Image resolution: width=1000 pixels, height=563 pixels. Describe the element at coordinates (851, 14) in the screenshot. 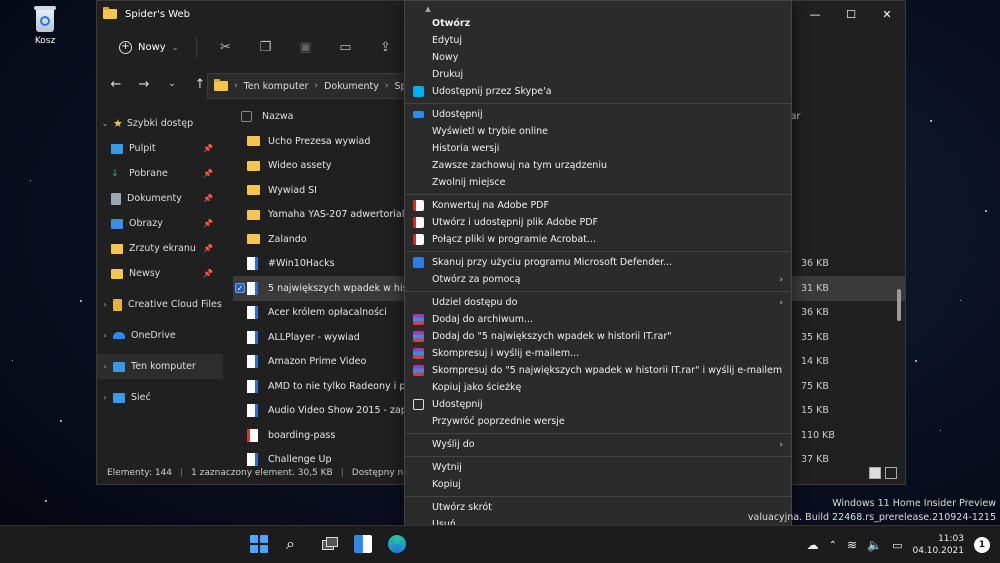

I see `maximize-button: ☐` at that location.